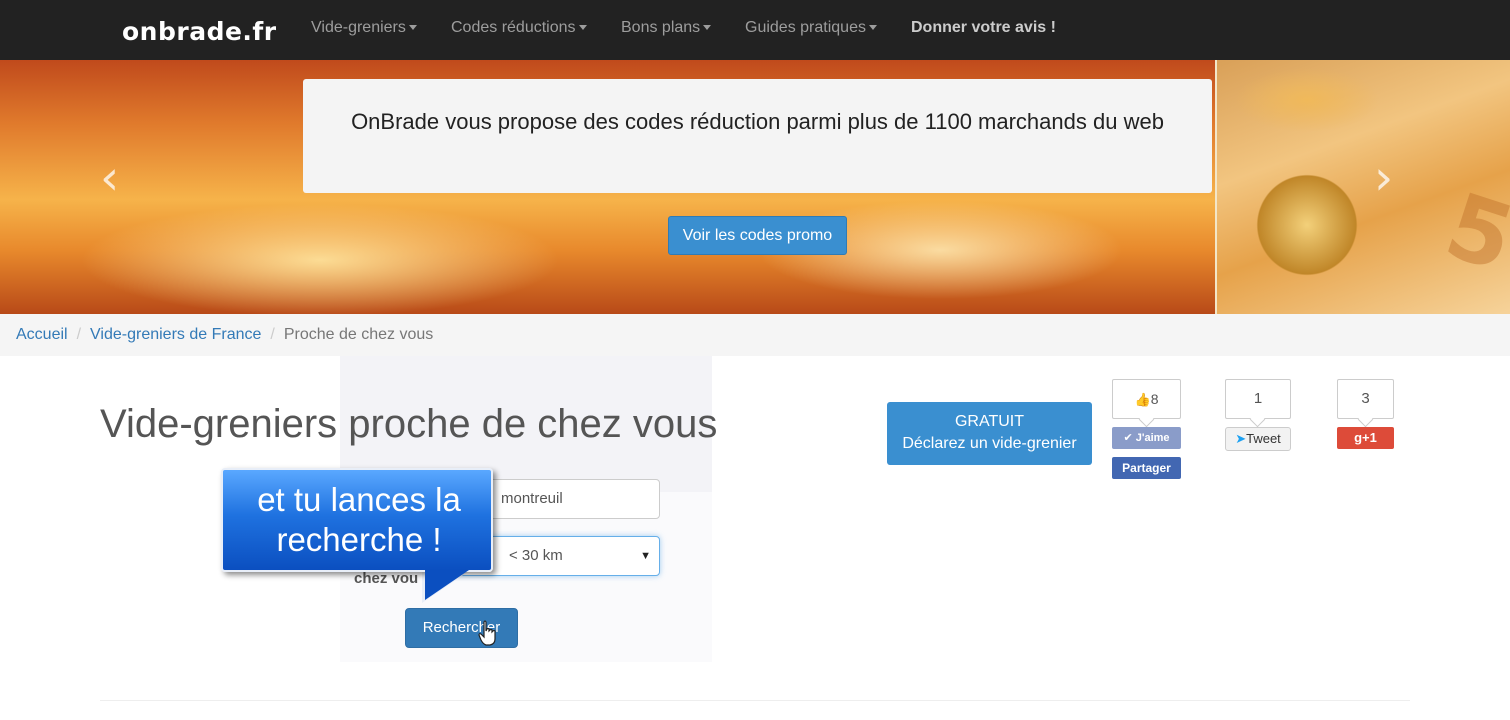  What do you see at coordinates (1128, 438) in the screenshot?
I see `check-icon: ✔` at bounding box center [1128, 438].